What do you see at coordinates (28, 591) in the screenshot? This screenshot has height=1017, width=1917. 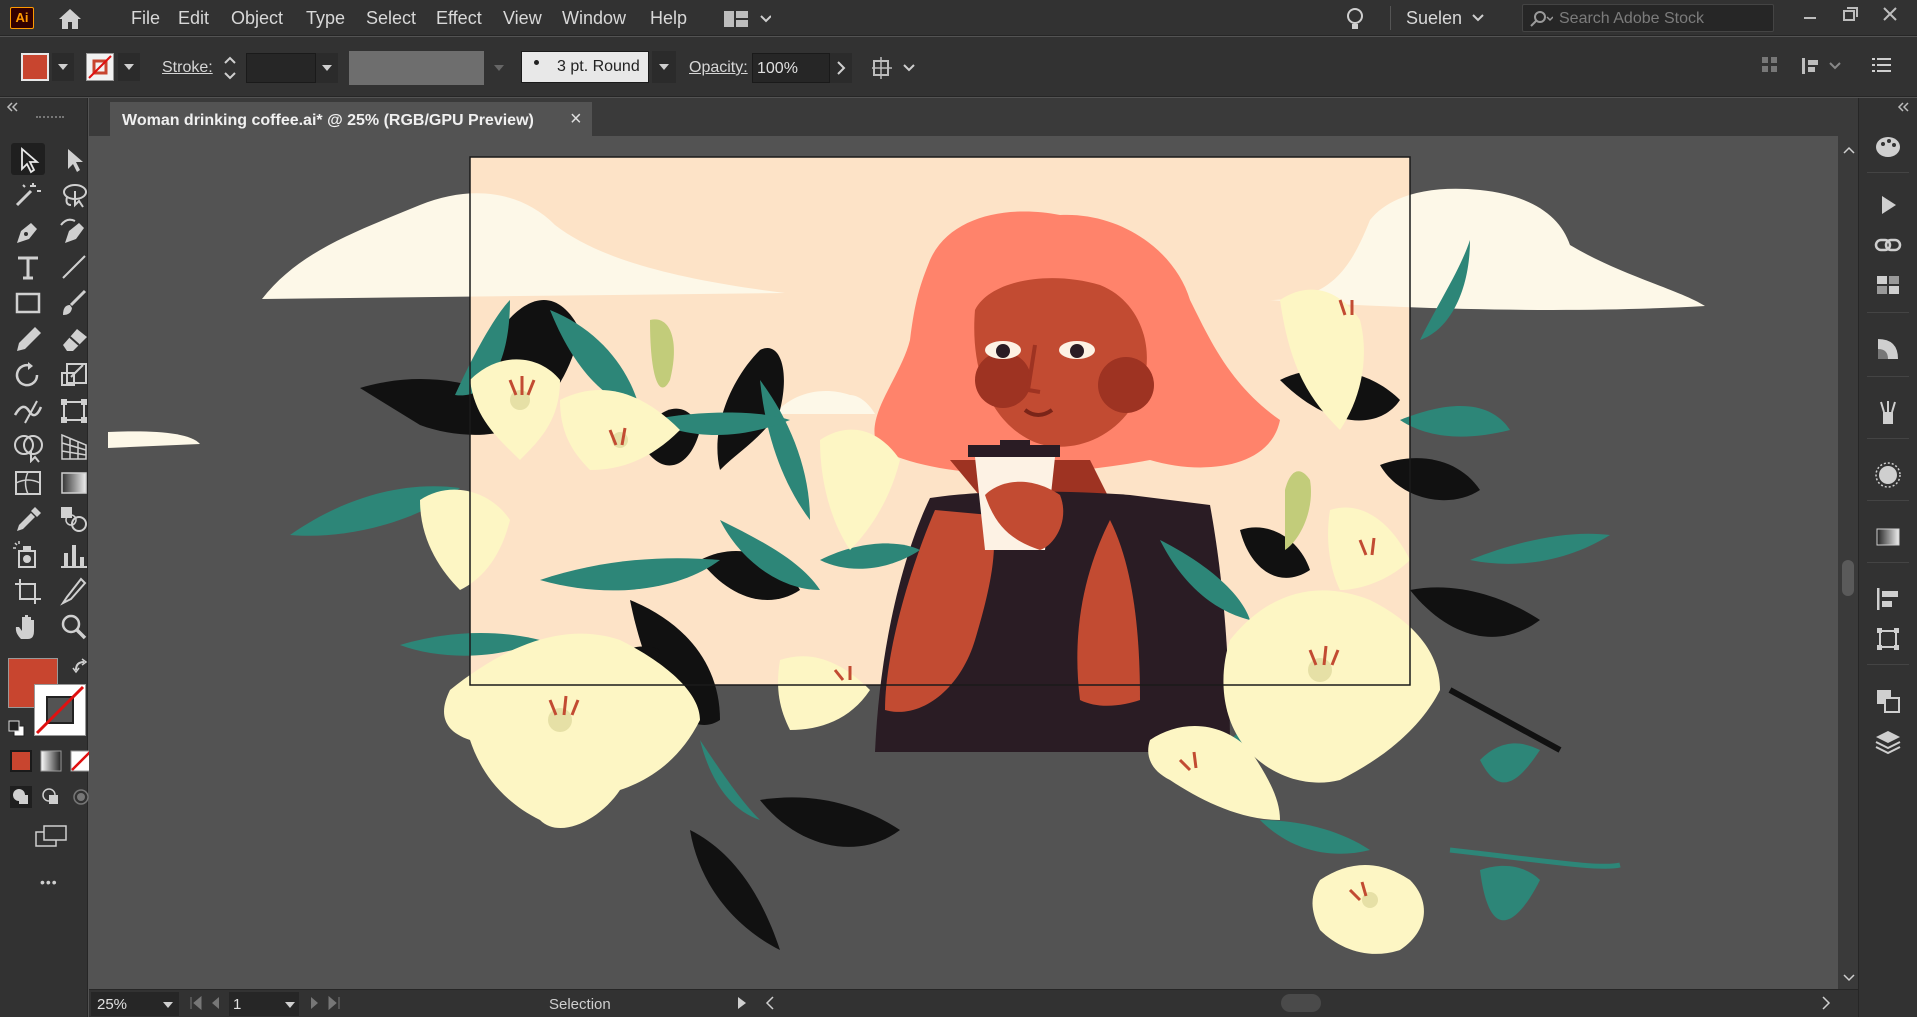 I see `artboard-tool-icon` at bounding box center [28, 591].